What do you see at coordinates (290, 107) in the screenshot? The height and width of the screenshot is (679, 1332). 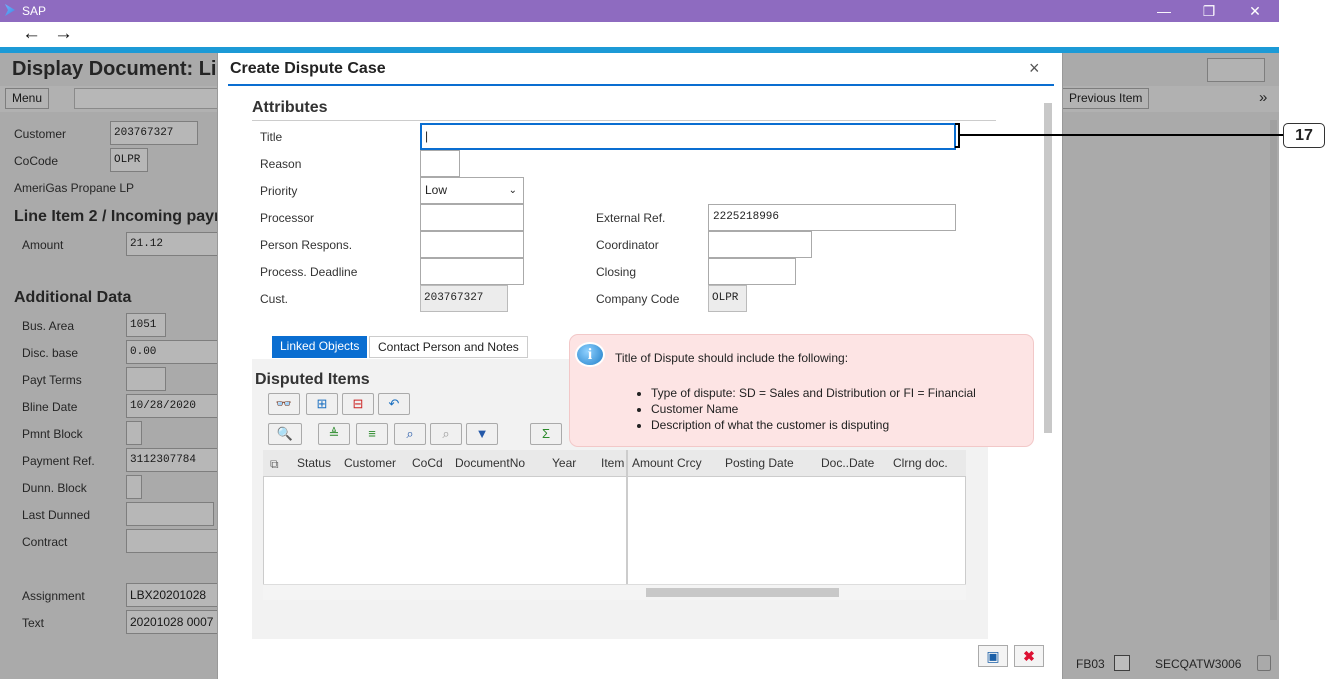 I see `attributes-heading: Attributes` at bounding box center [290, 107].